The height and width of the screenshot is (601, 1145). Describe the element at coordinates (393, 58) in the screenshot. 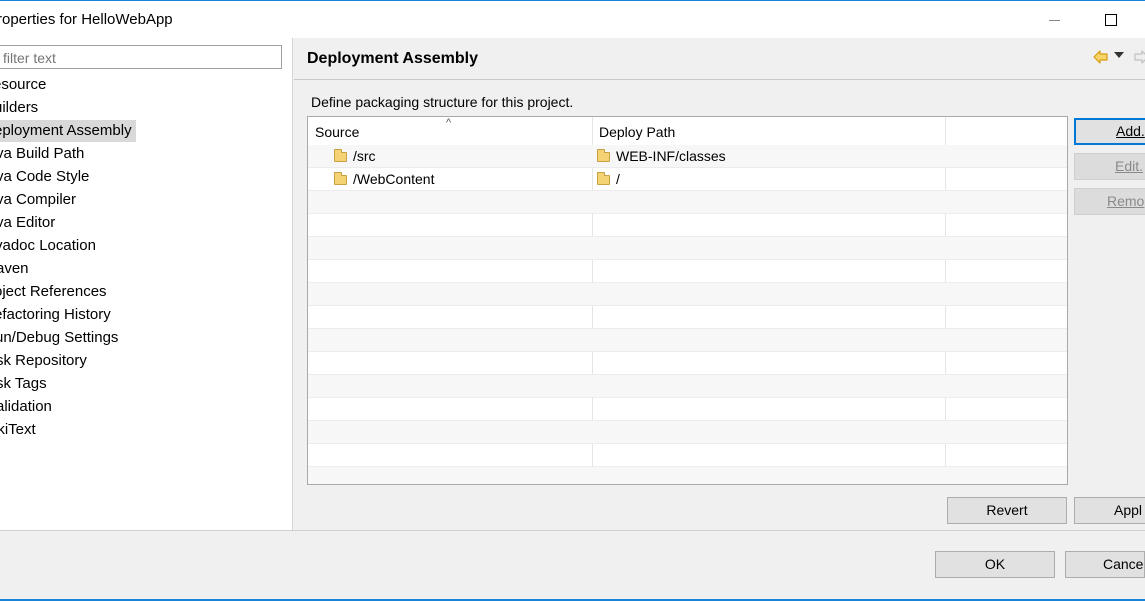

I see `page-title: Deployment Assembly` at that location.